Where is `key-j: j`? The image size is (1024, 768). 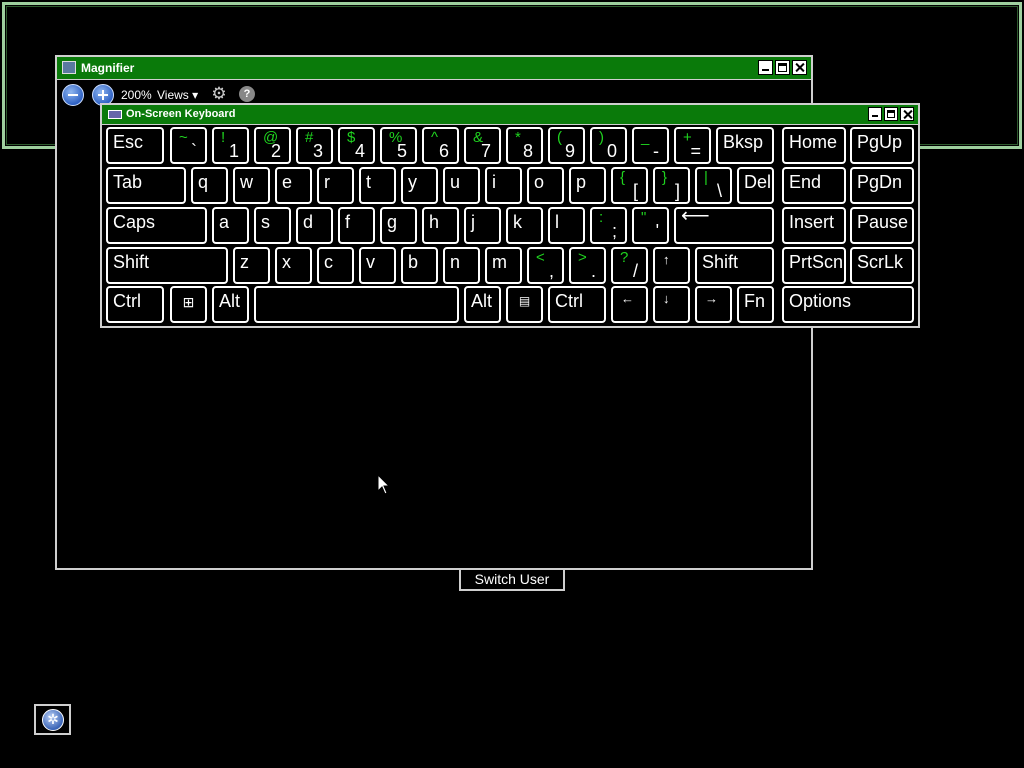
key-j: j is located at coordinates (482, 225).